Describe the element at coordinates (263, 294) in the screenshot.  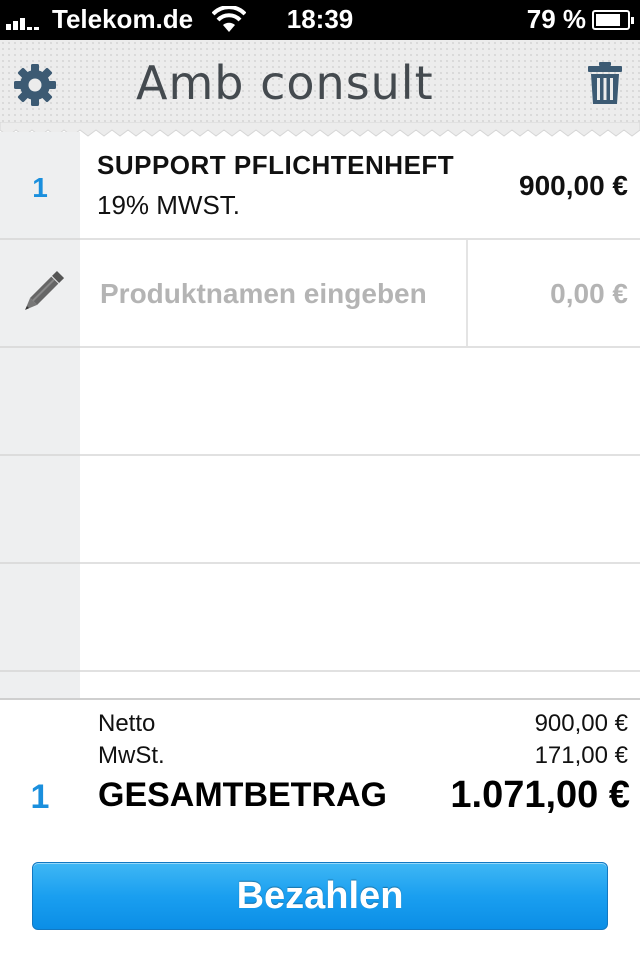
I see `product-name-input: Produktnamen eingeben` at that location.